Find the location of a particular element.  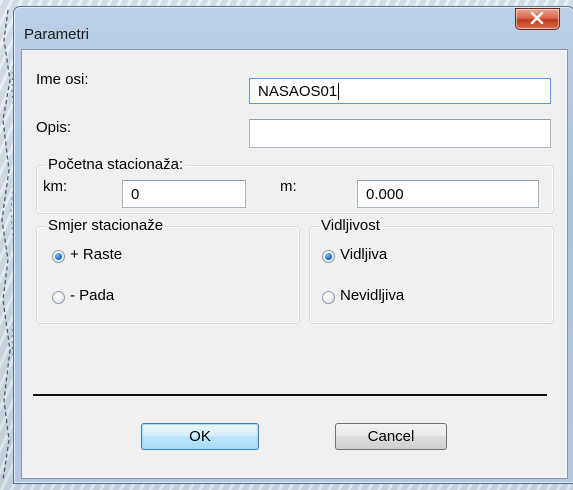

m-input: 0.000 is located at coordinates (448, 194).